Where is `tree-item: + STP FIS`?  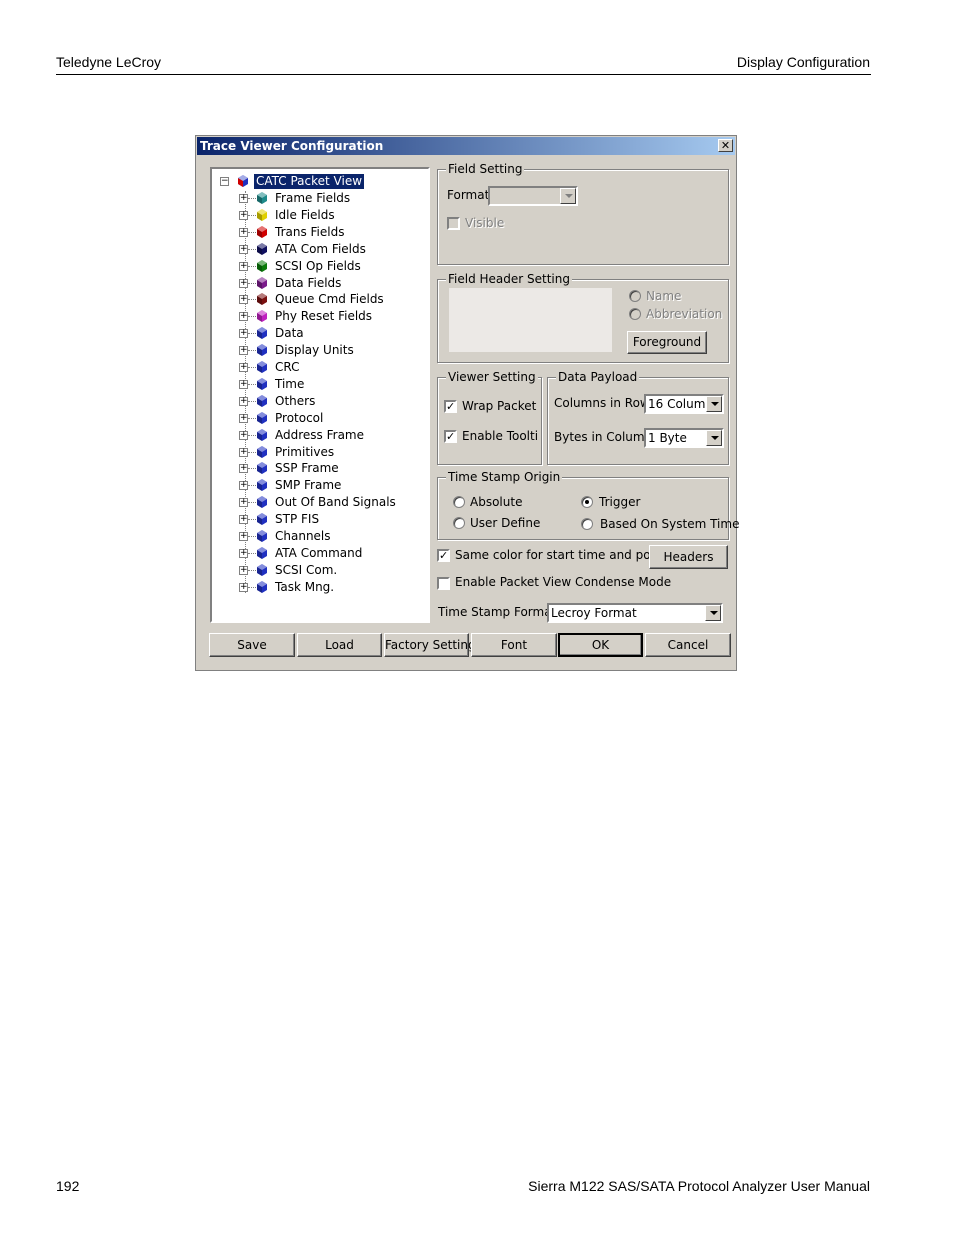
tree-item: + STP FIS is located at coordinates (326, 520).